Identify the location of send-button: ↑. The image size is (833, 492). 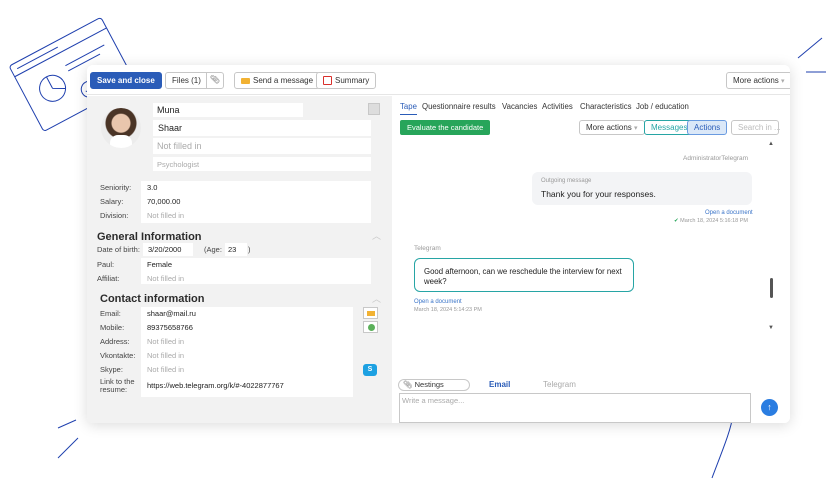
(769, 407).